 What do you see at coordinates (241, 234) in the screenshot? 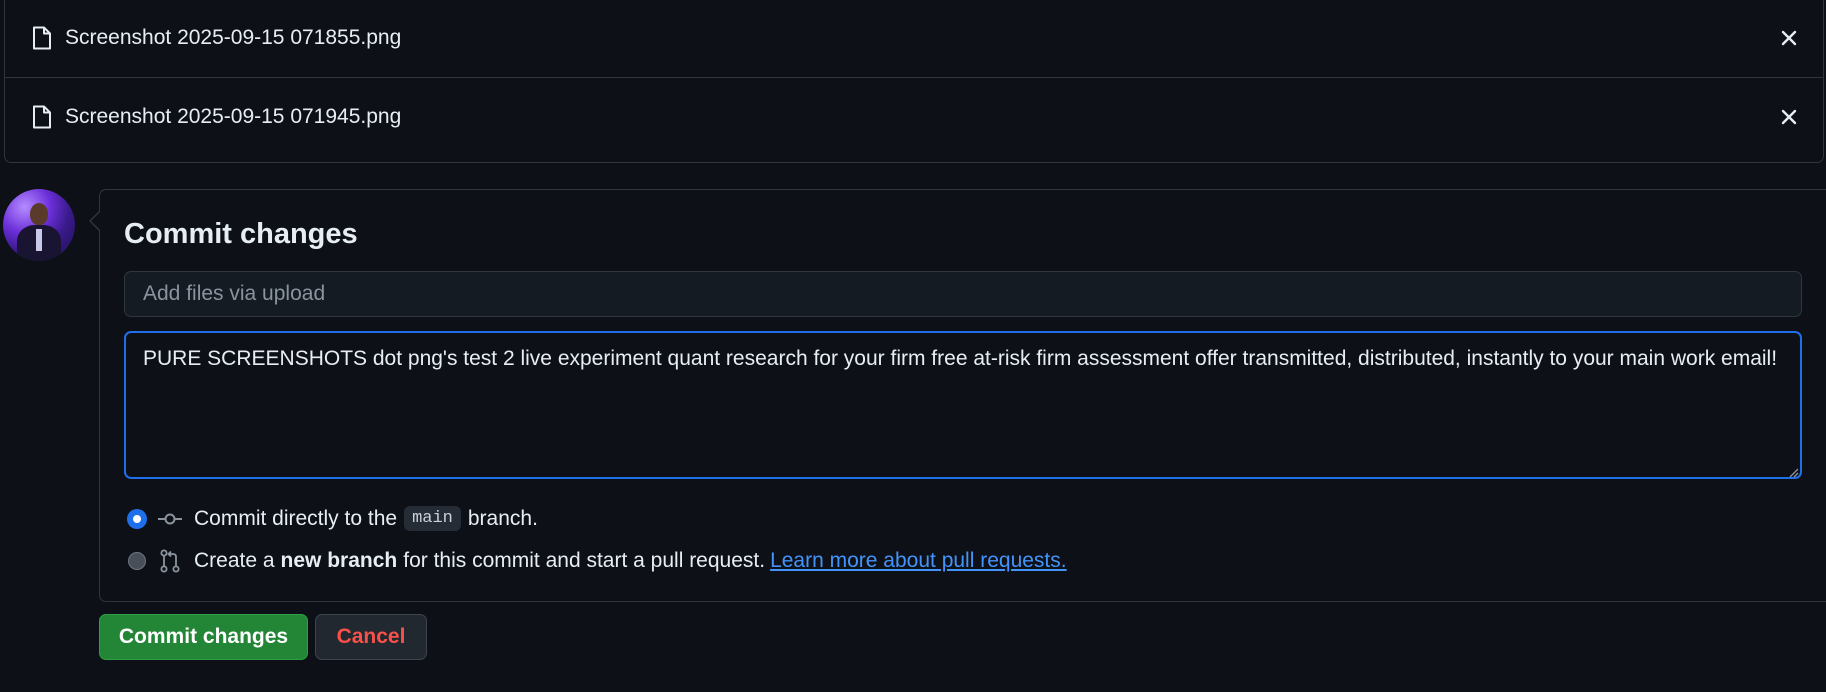
I see `commit-title: Commit changes` at bounding box center [241, 234].